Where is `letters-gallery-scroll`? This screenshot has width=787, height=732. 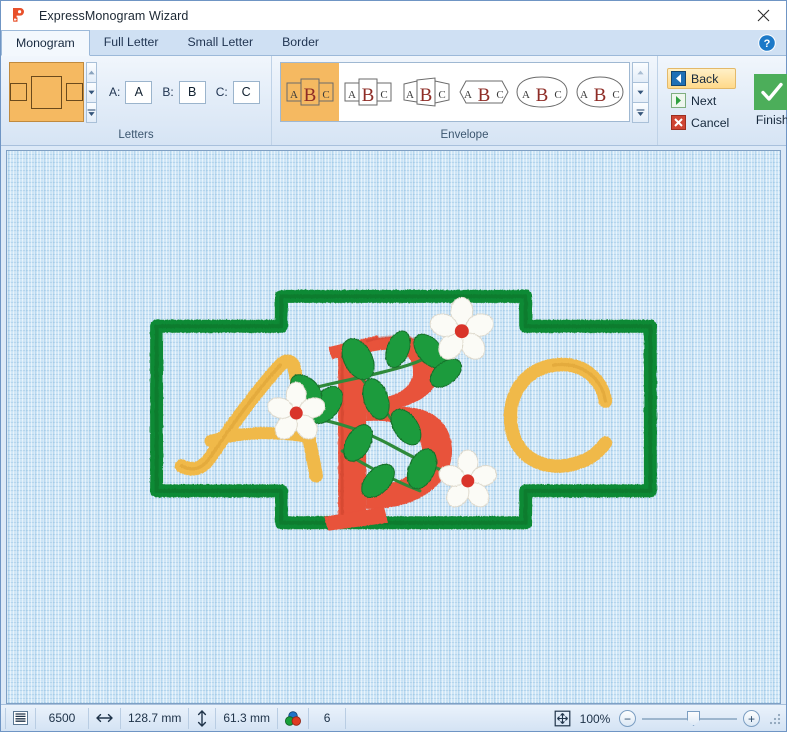
letters-gallery-scroll is located at coordinates (91, 92).